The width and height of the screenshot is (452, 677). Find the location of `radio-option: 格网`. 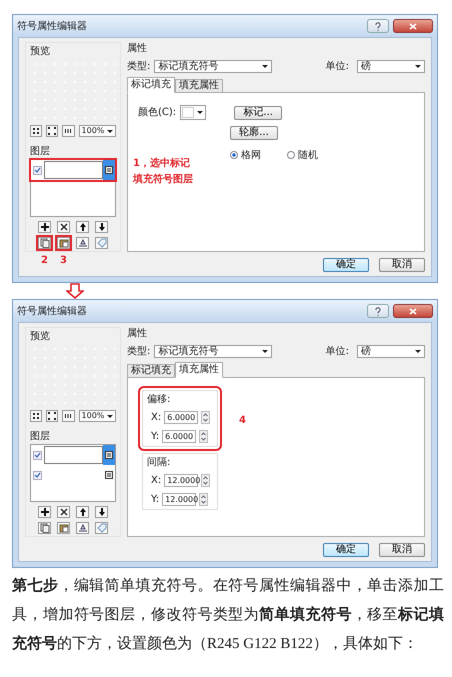

radio-option: 格网 is located at coordinates (245, 155).